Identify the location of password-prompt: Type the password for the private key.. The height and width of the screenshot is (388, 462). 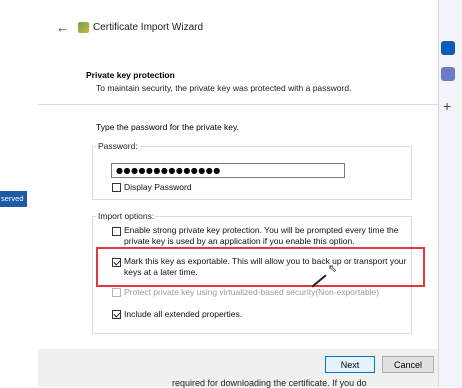
(167, 127).